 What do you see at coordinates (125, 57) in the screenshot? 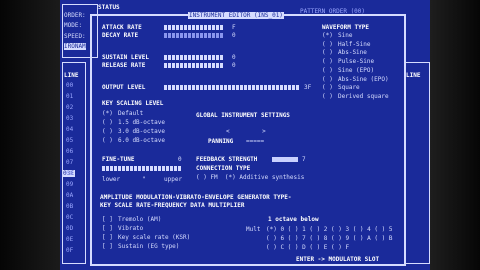
I see `sustain-level-label: SUSTAIN LEVEL` at bounding box center [125, 57].